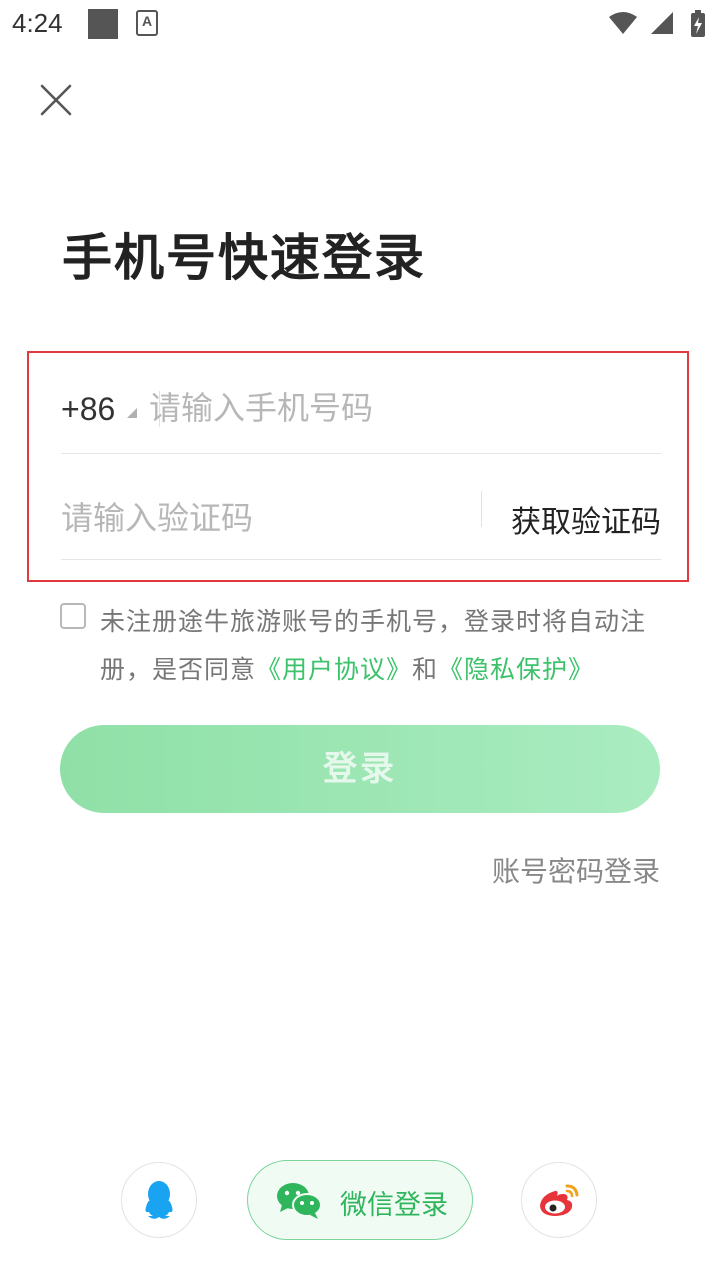 Image resolution: width=720 pixels, height=1280 pixels. What do you see at coordinates (516, 669) in the screenshot?
I see `privacy-link: 《隐私保护》` at bounding box center [516, 669].